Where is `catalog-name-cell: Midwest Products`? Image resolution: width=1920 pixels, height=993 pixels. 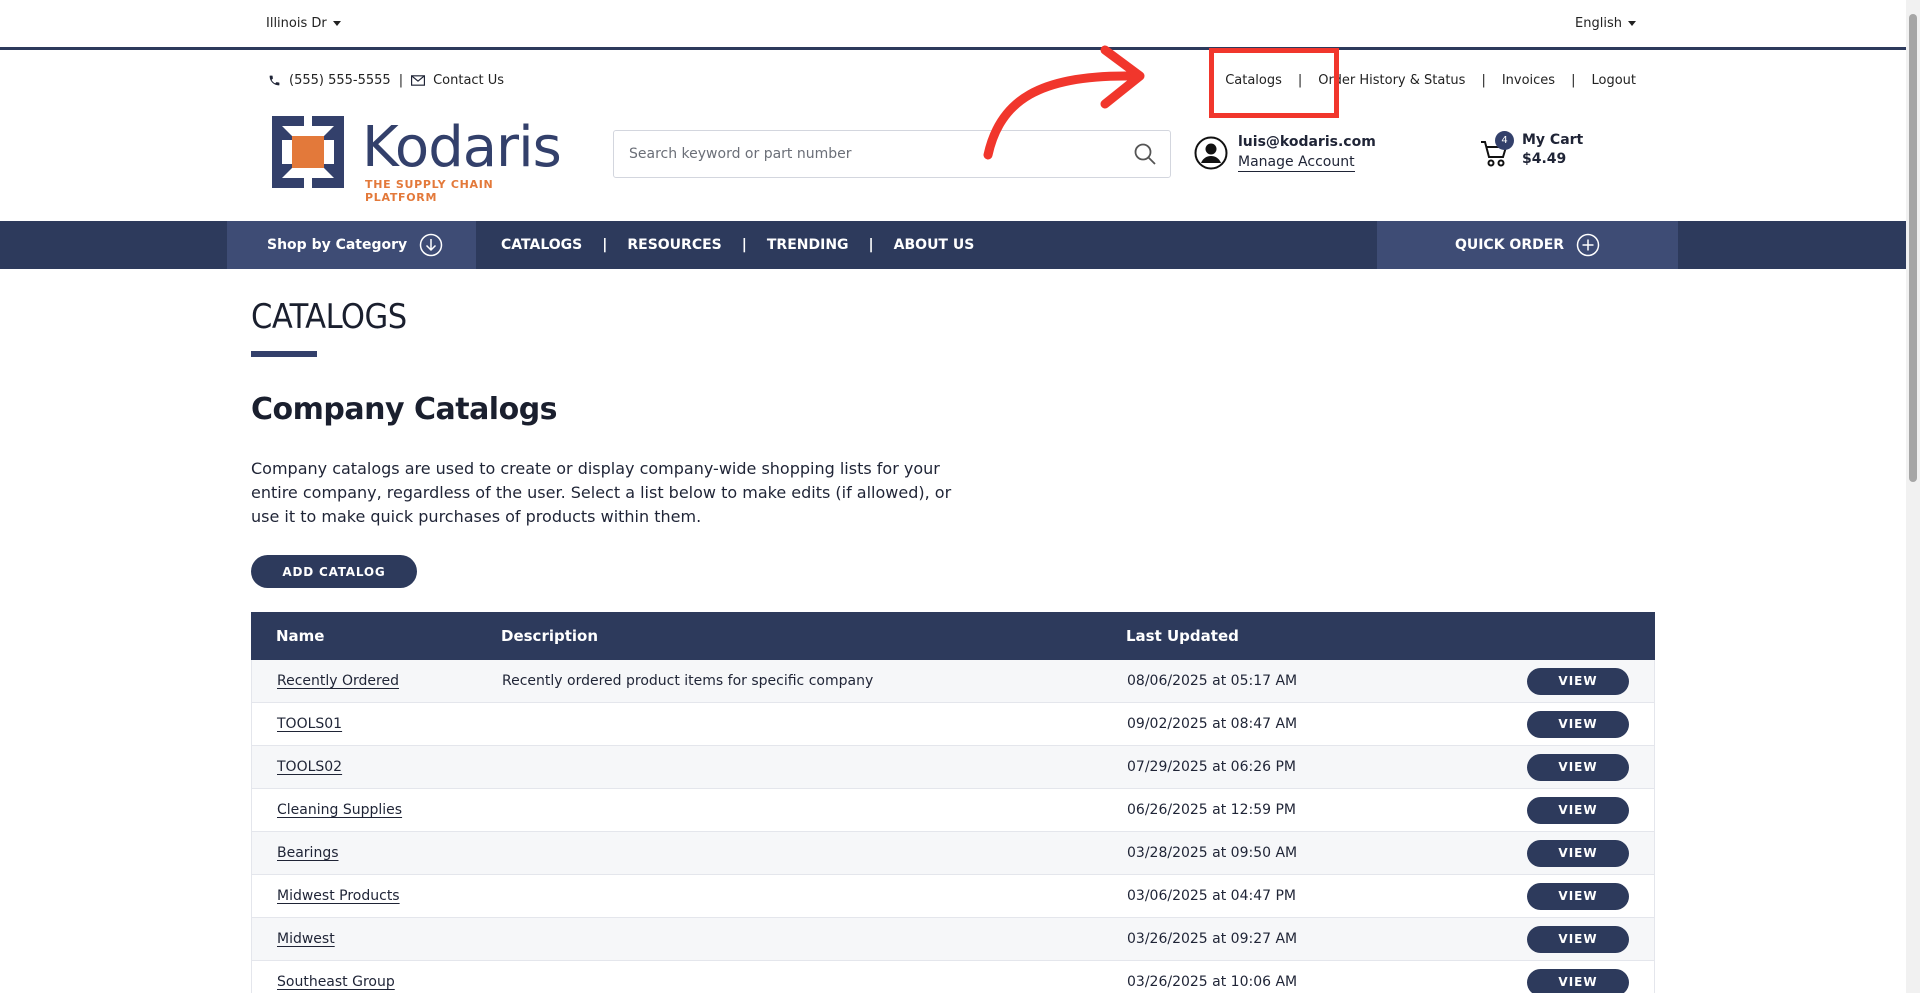 catalog-name-cell: Midwest Products is located at coordinates (377, 896).